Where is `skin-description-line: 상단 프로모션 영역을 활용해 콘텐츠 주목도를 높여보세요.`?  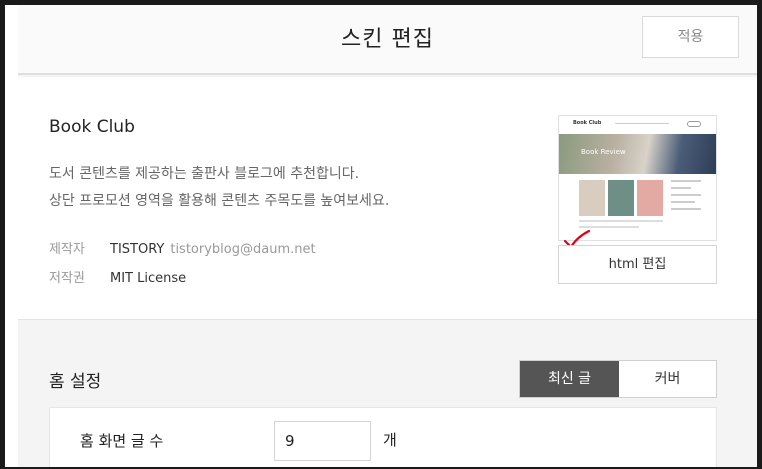
skin-description-line: 상단 프로모션 영역을 활용해 콘텐츠 주목도를 높여보세요. is located at coordinates (219, 201).